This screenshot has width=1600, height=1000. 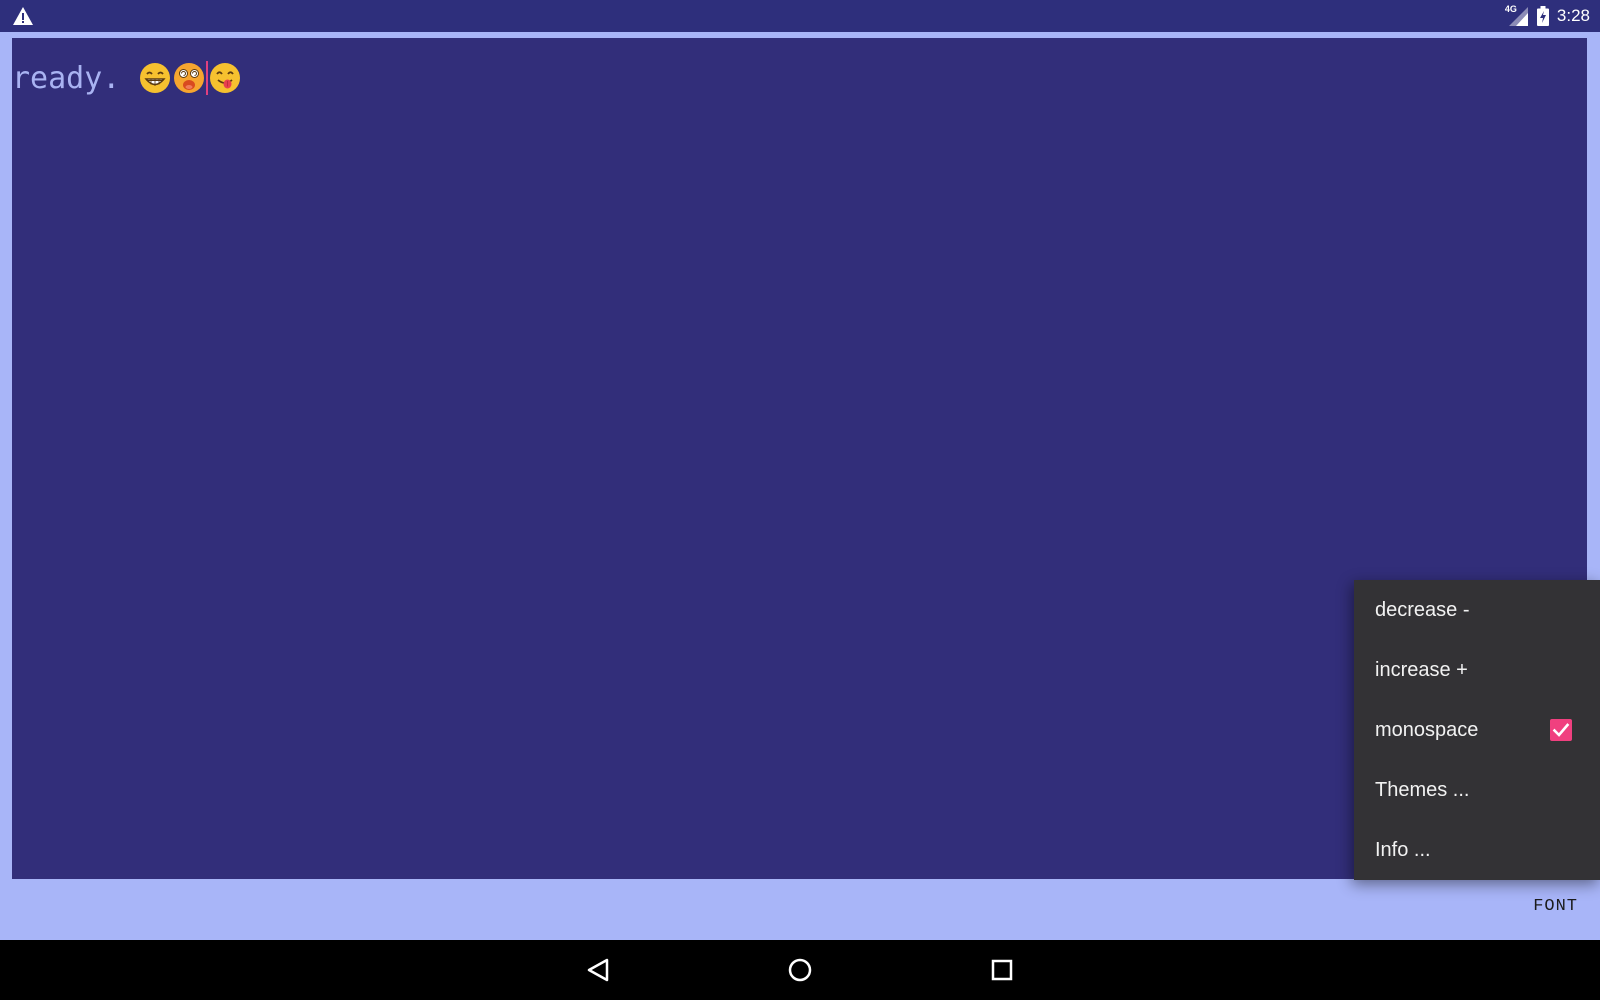 I want to click on dizzy-face-icon, so click(x=189, y=78).